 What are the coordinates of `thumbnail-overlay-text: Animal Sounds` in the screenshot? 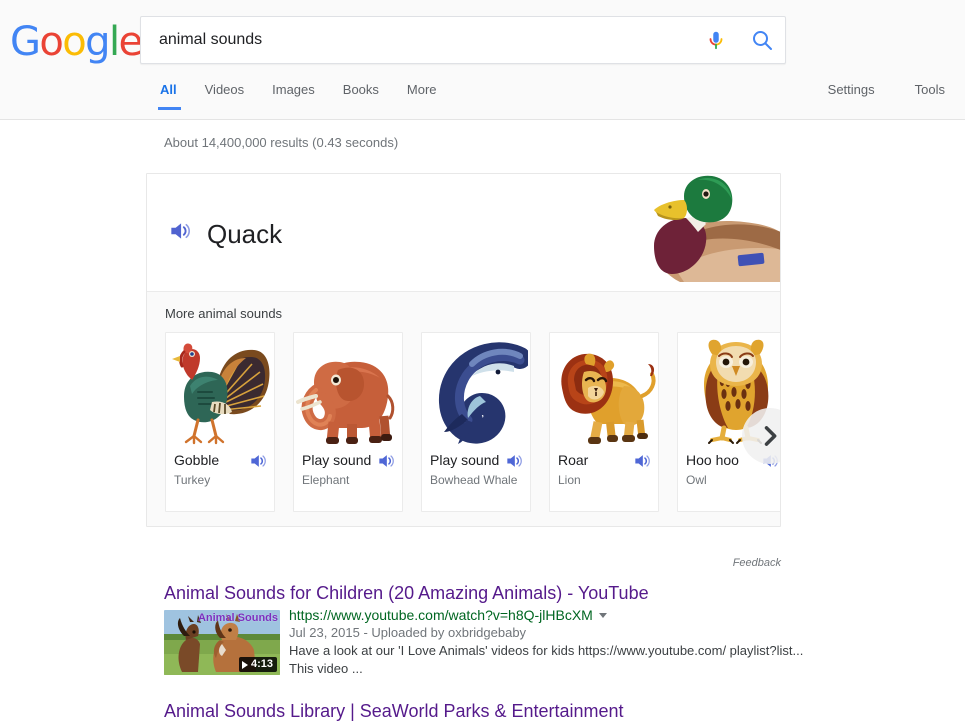 It's located at (237, 618).